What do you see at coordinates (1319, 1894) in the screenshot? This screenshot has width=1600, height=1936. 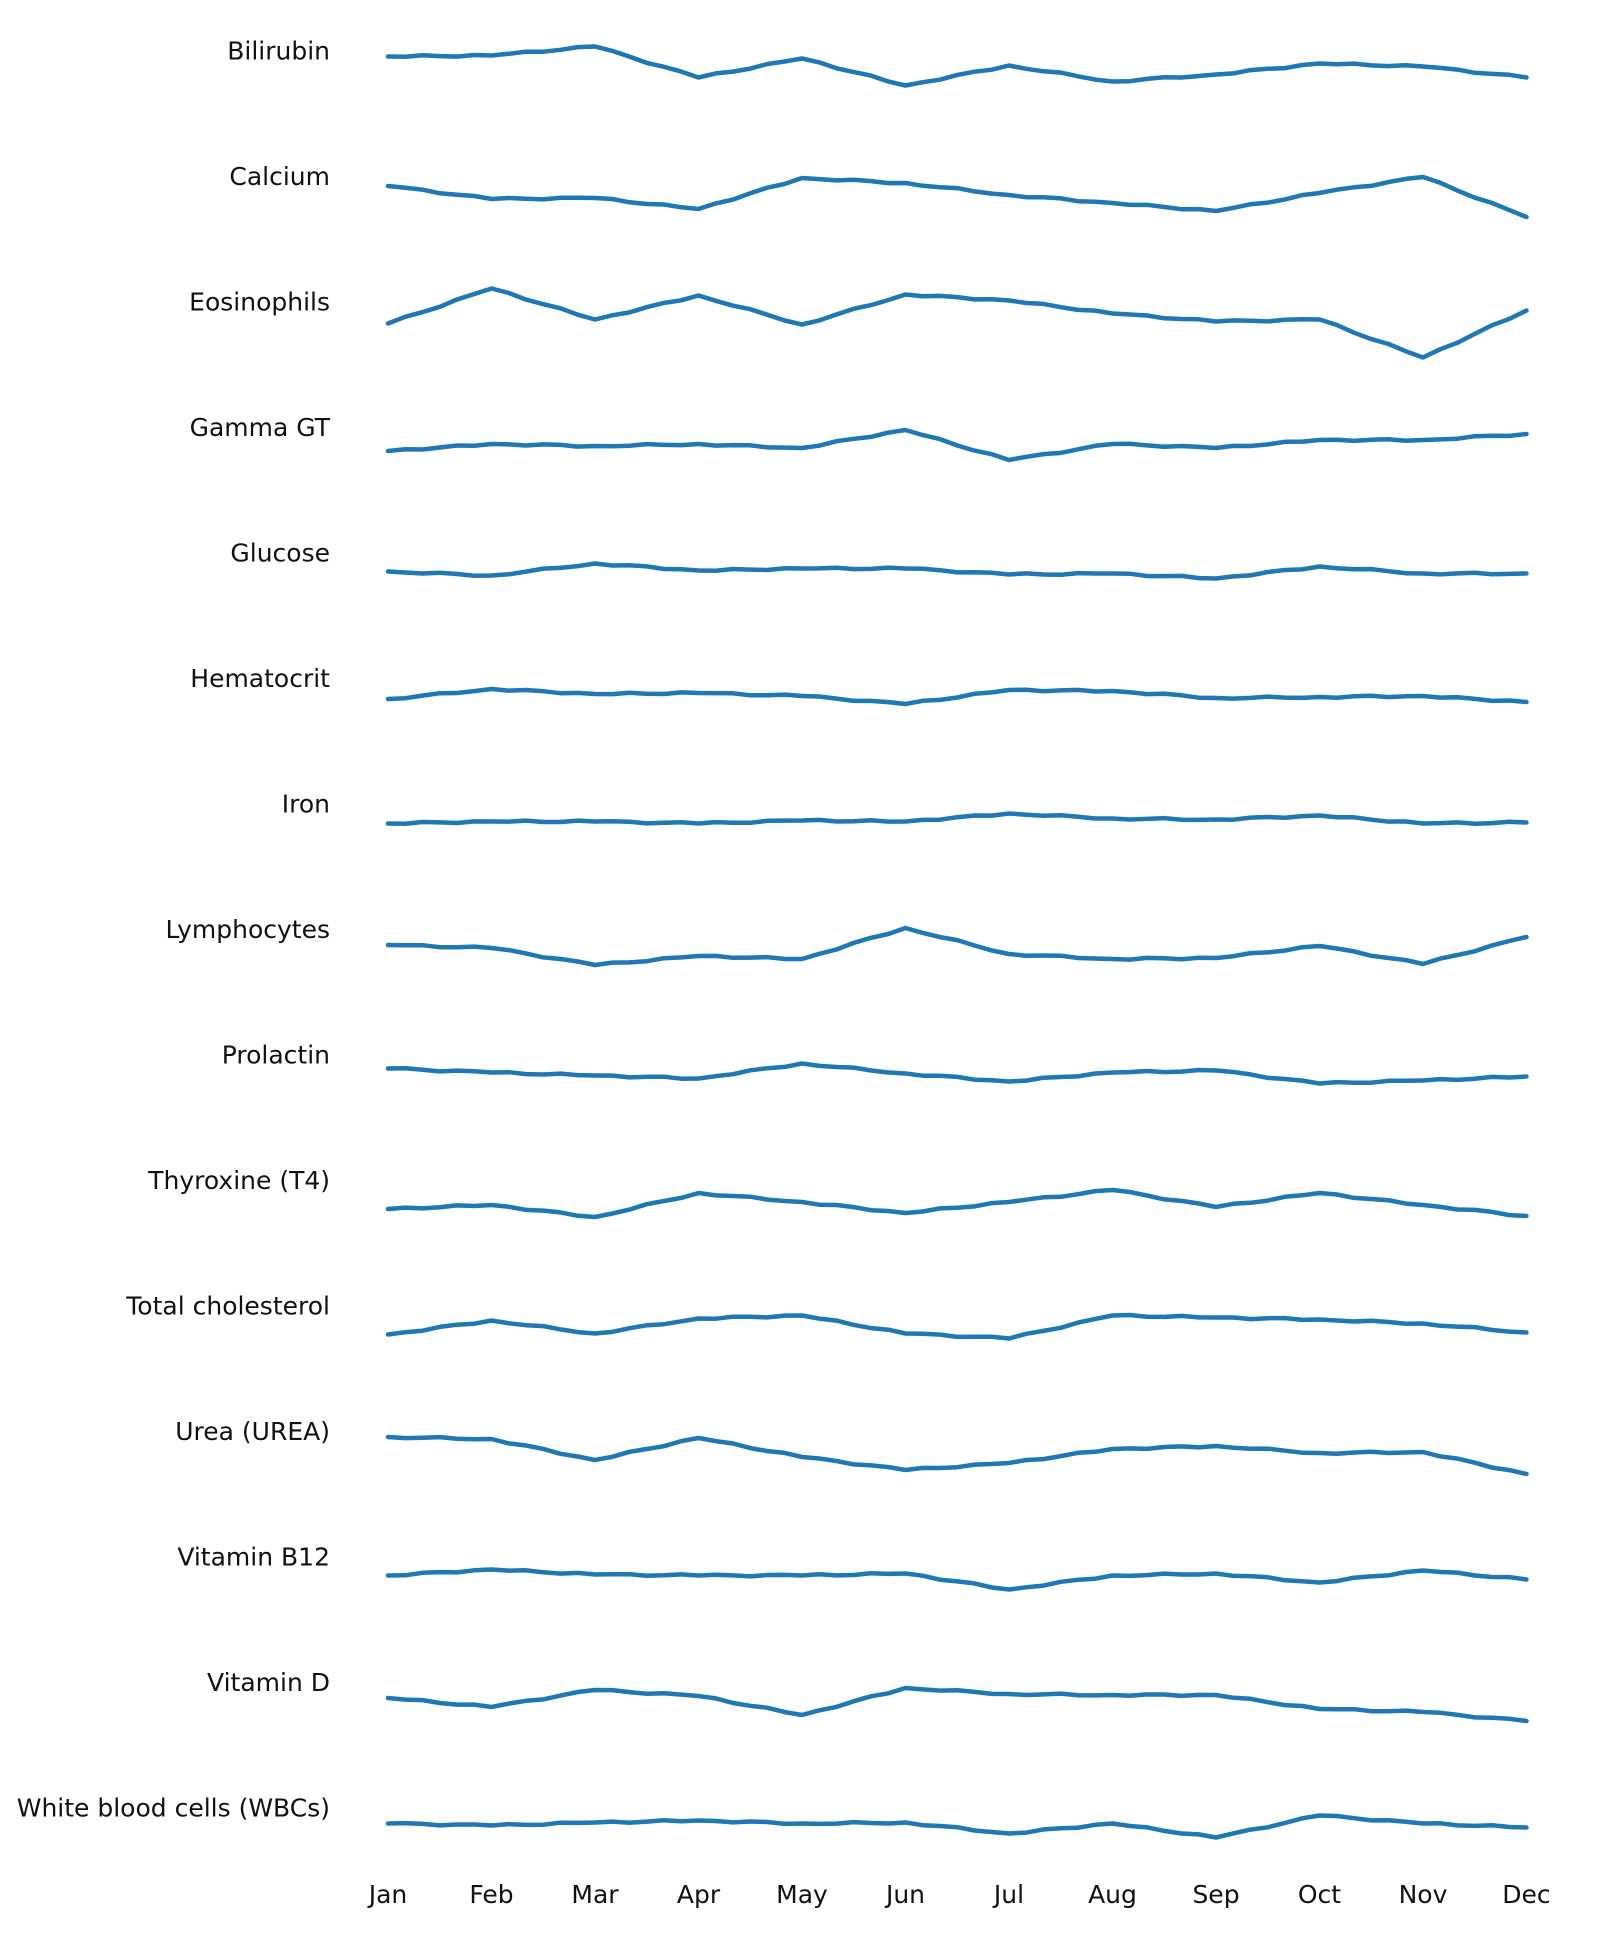 I see `x-tick-label: Oct` at bounding box center [1319, 1894].